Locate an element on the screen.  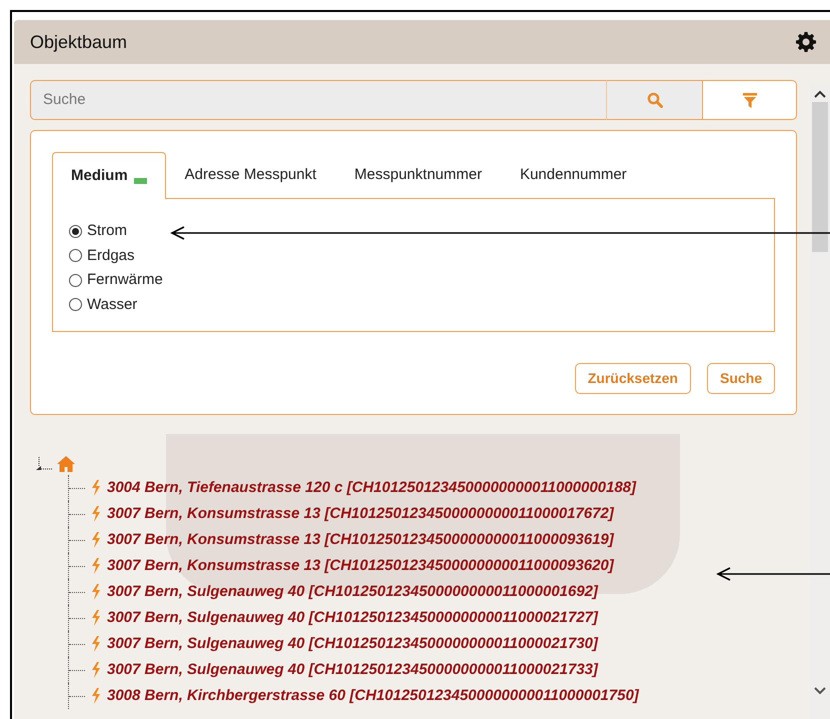
filter-button is located at coordinates (749, 100).